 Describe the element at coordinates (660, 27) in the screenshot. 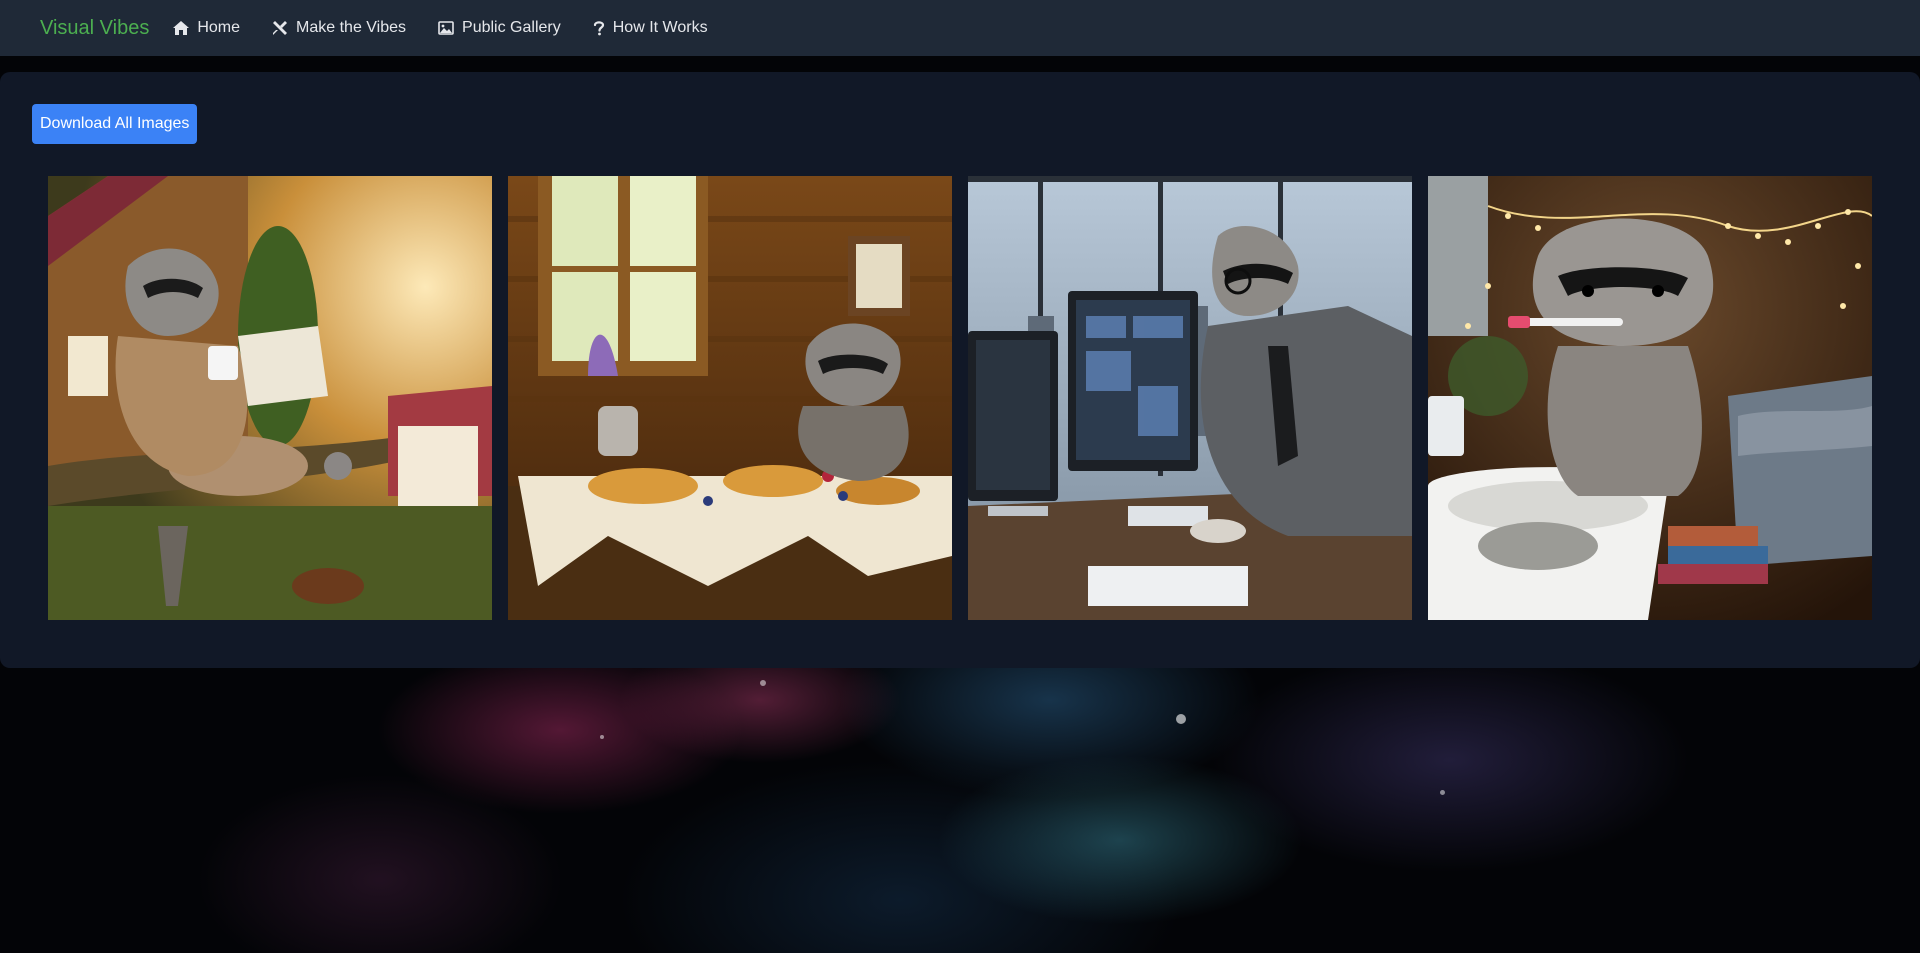

I see `nav-how-it-works-label: How It Works` at that location.